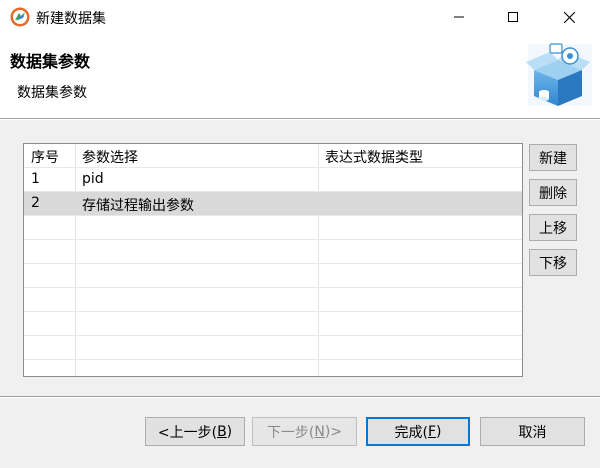 The width and height of the screenshot is (600, 468). Describe the element at coordinates (374, 157) in the screenshot. I see `column-header-type: 表达式数据类型` at that location.